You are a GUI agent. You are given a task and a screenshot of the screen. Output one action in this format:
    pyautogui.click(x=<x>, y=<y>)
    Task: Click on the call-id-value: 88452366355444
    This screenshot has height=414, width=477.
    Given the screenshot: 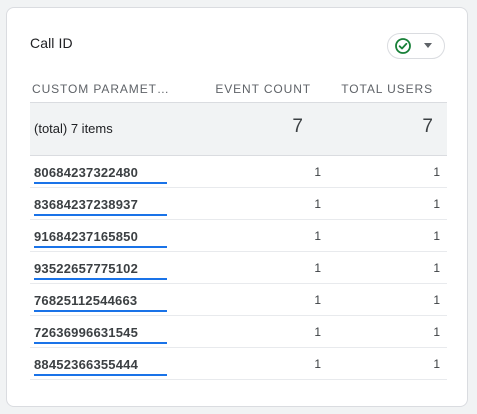 What is the action you would take?
    pyautogui.click(x=86, y=364)
    